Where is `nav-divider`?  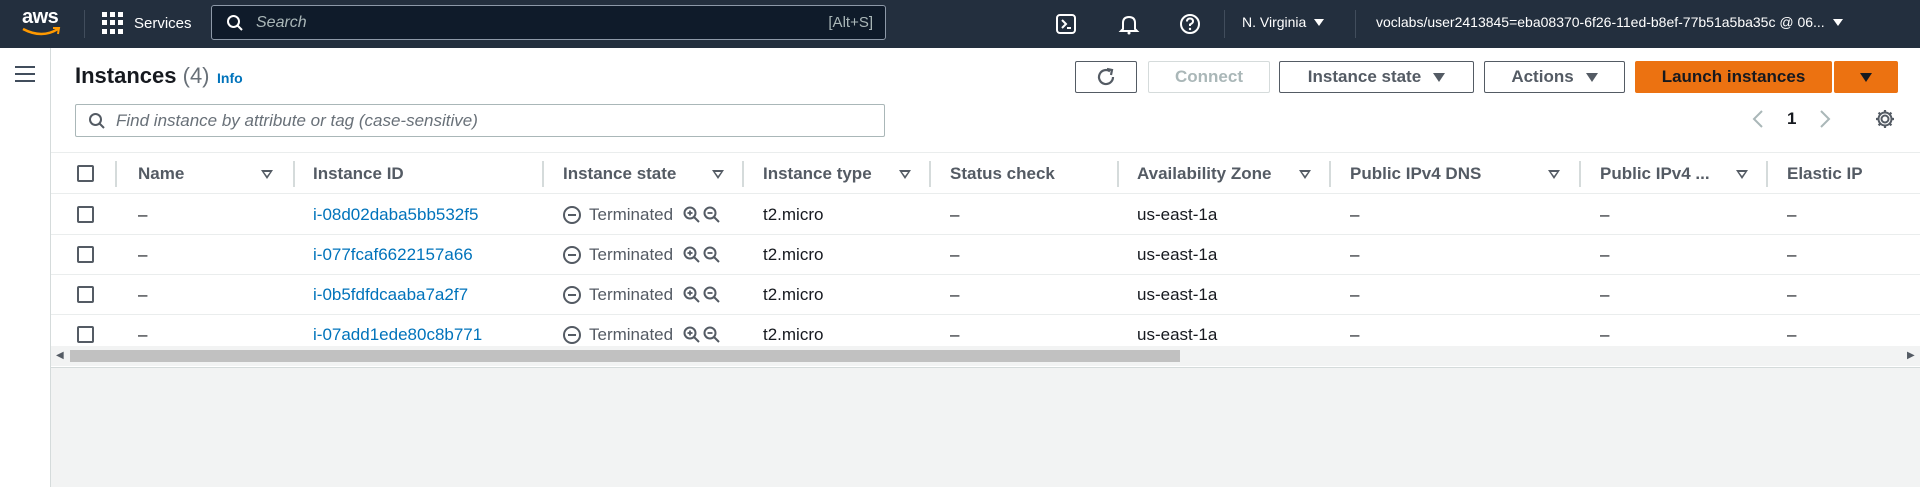
nav-divider is located at coordinates (1355, 24).